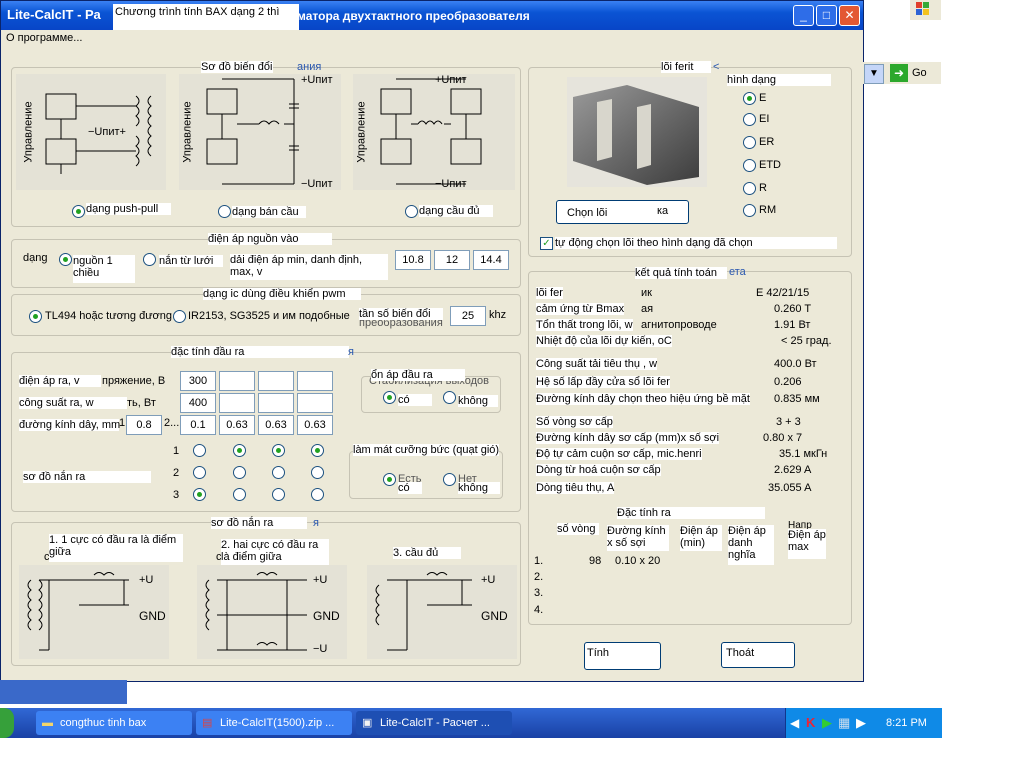  What do you see at coordinates (598, 653) in the screenshot?
I see `calculate-label: Tính` at bounding box center [598, 653].